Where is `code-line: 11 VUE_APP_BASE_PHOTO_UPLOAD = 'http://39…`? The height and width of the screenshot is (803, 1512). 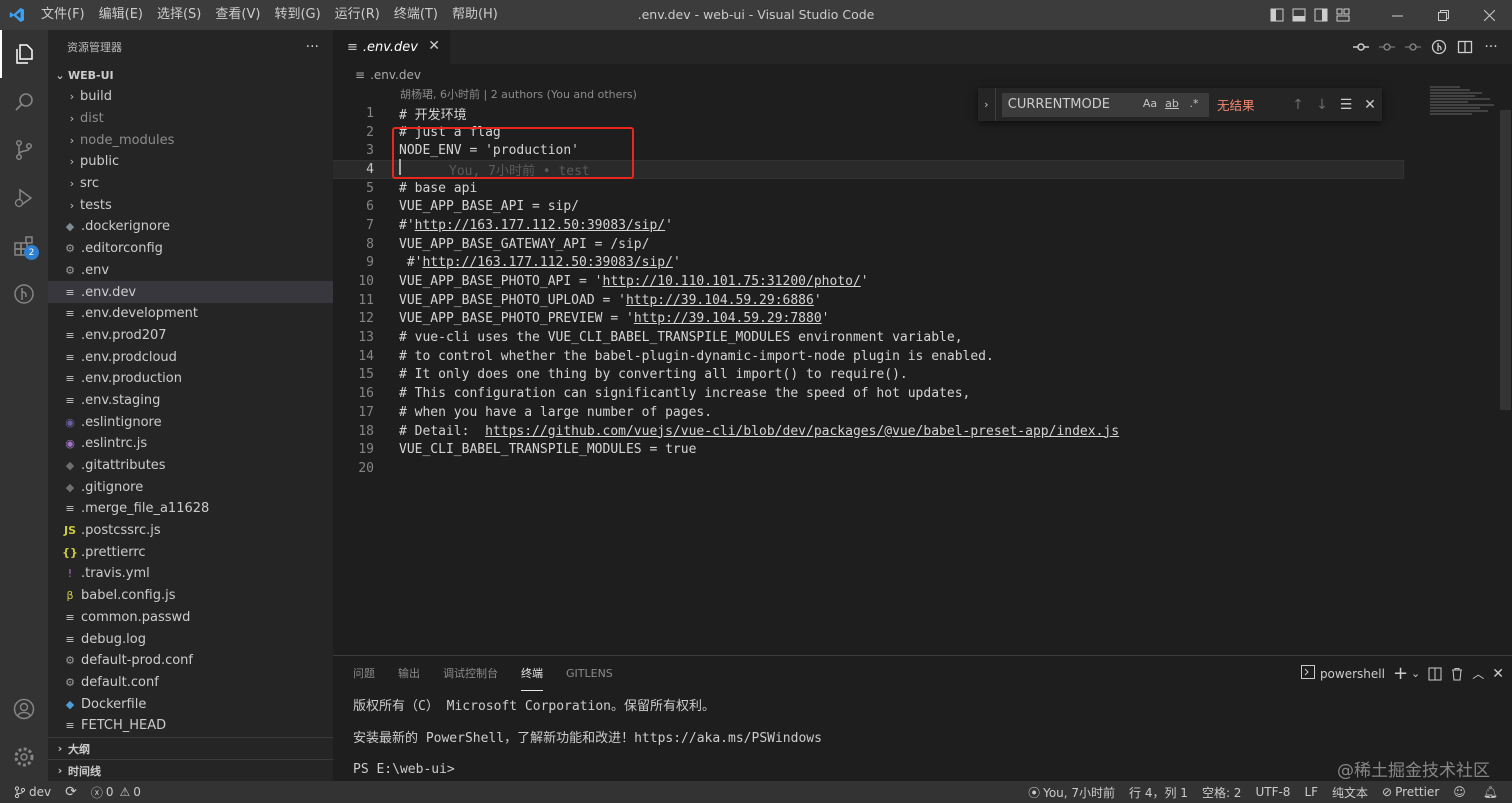
code-line: 11 VUE_APP_BASE_PHOTO_UPLOAD = 'http://39… is located at coordinates (922, 300).